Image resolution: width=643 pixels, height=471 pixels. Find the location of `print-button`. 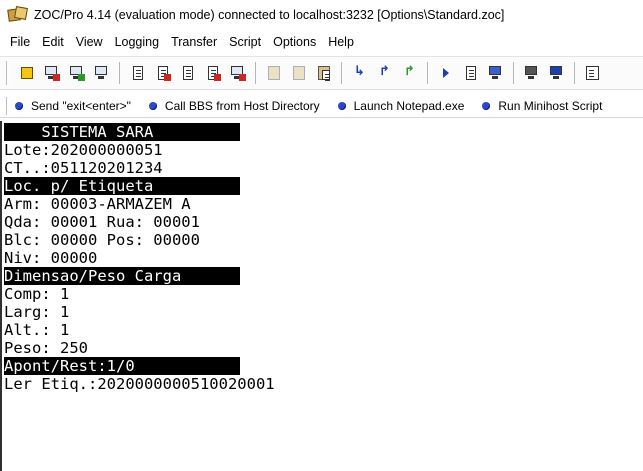

print-button is located at coordinates (532, 73).